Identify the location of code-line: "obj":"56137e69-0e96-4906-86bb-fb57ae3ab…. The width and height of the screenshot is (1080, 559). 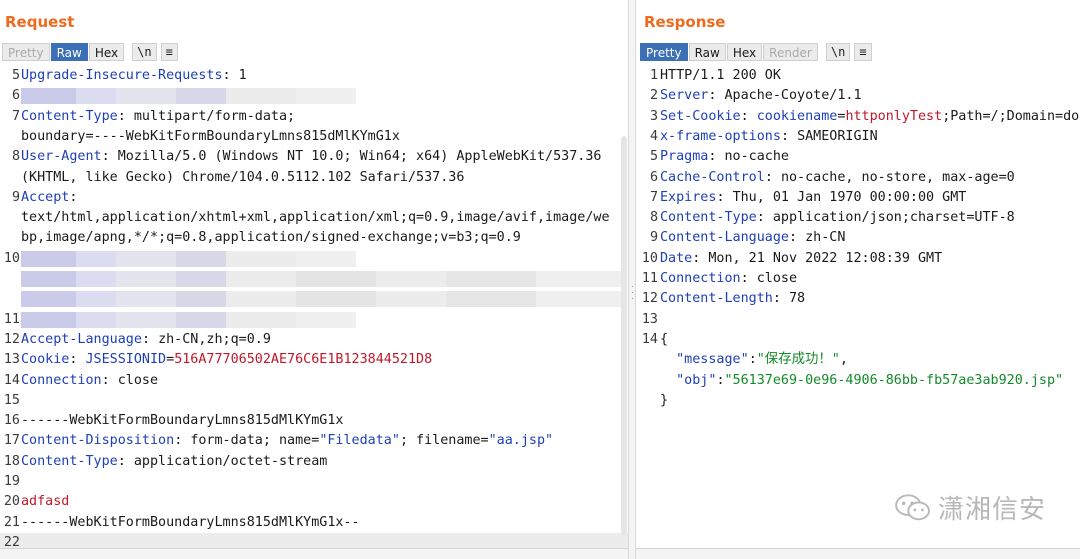
(858, 381).